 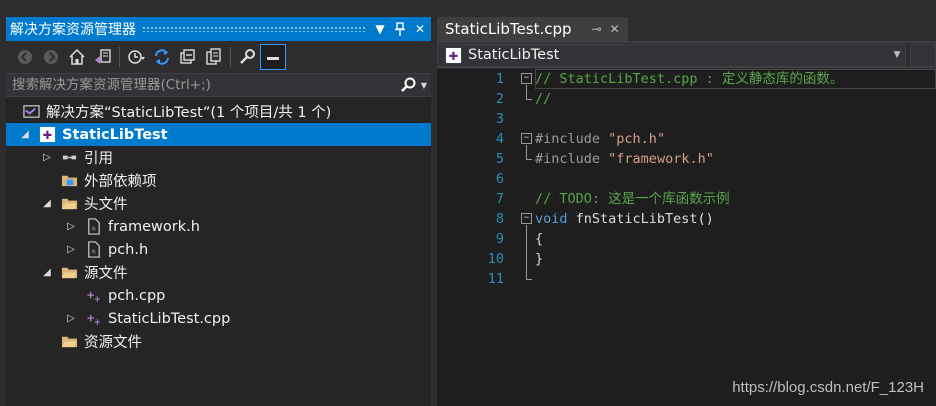 I want to click on tab-staticlibtest-cpp: StaticLibTest.cpp ⊸ ✕, so click(x=532, y=29).